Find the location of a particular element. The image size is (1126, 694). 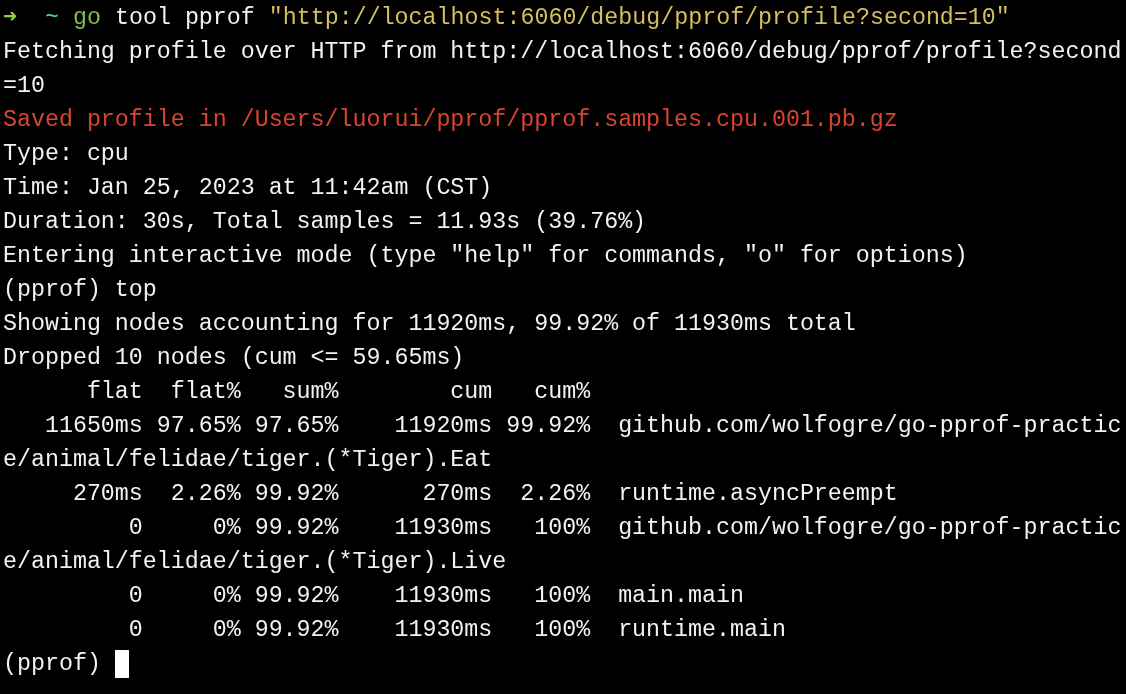

output-line: Fetching profile over HTTP from http://localhost:6060/debug/pprof/profile?second is located at coordinates (562, 52).